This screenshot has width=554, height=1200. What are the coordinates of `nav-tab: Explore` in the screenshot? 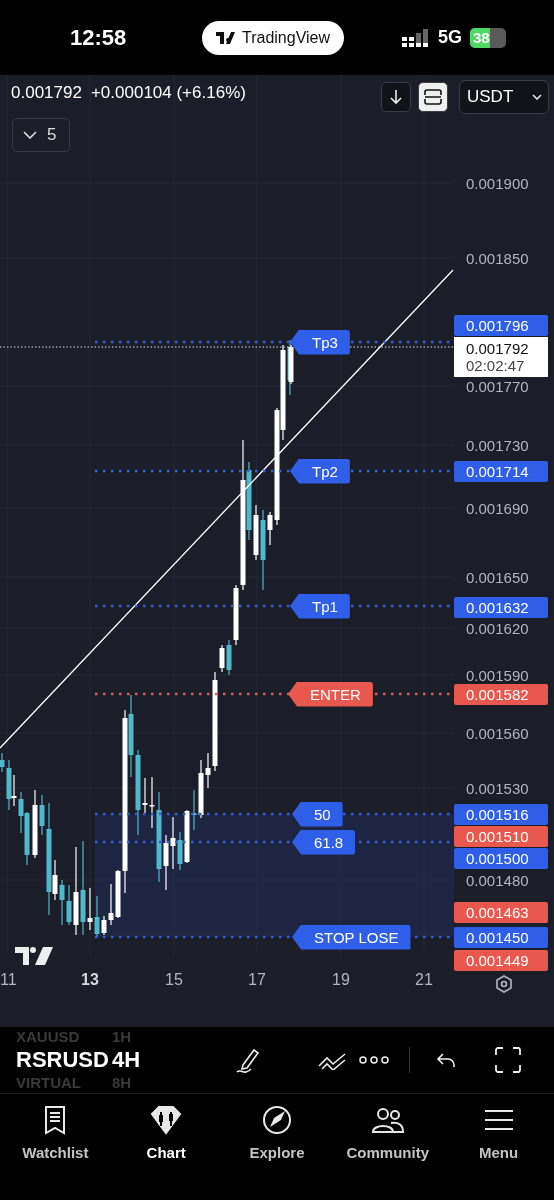 It's located at (277, 1131).